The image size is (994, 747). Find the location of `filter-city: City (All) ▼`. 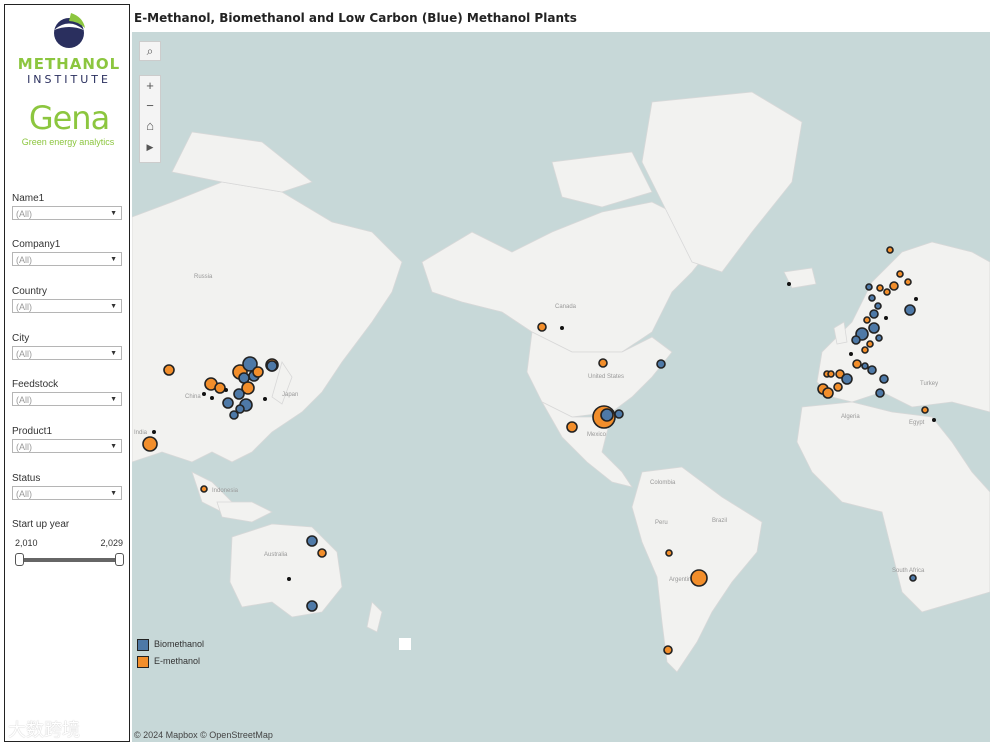

filter-city: City (All) ▼ is located at coordinates (68, 346).